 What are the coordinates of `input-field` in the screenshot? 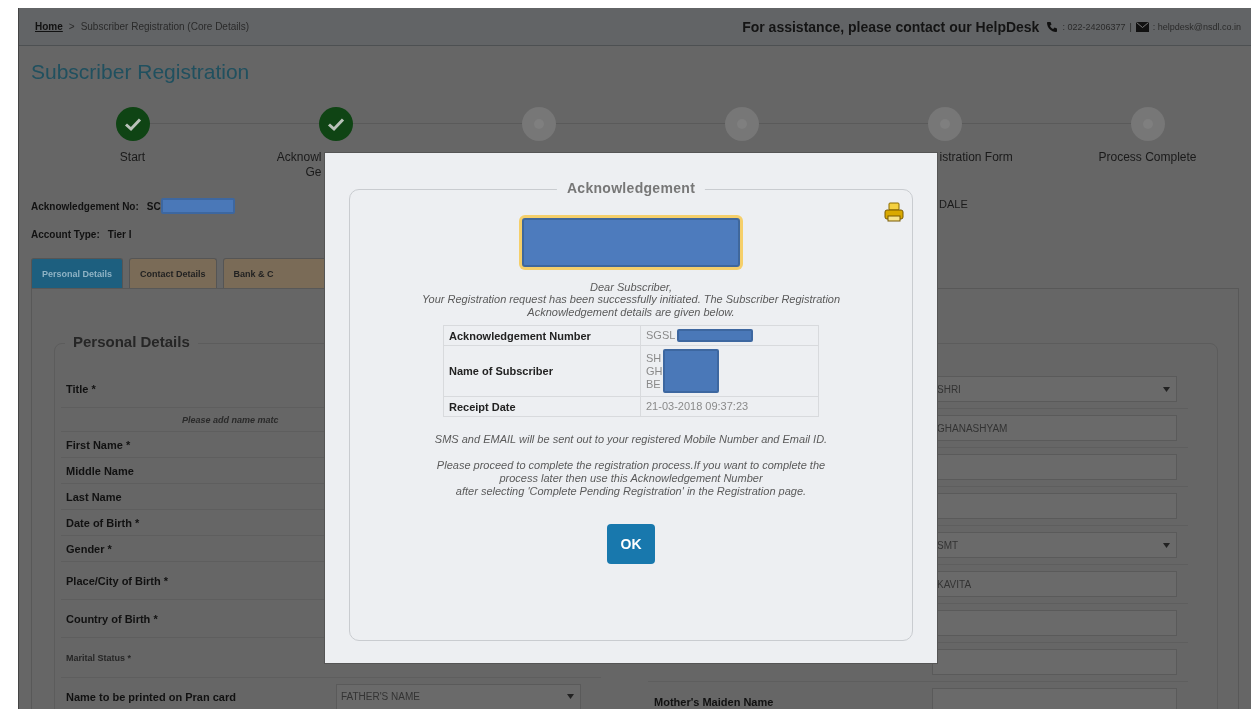 It's located at (1054, 662).